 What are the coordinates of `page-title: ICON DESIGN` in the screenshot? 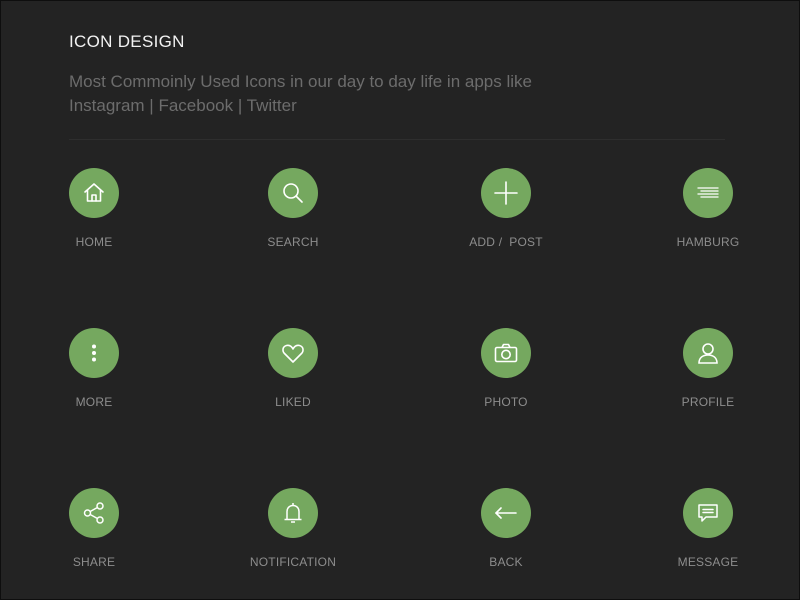 It's located at (127, 41).